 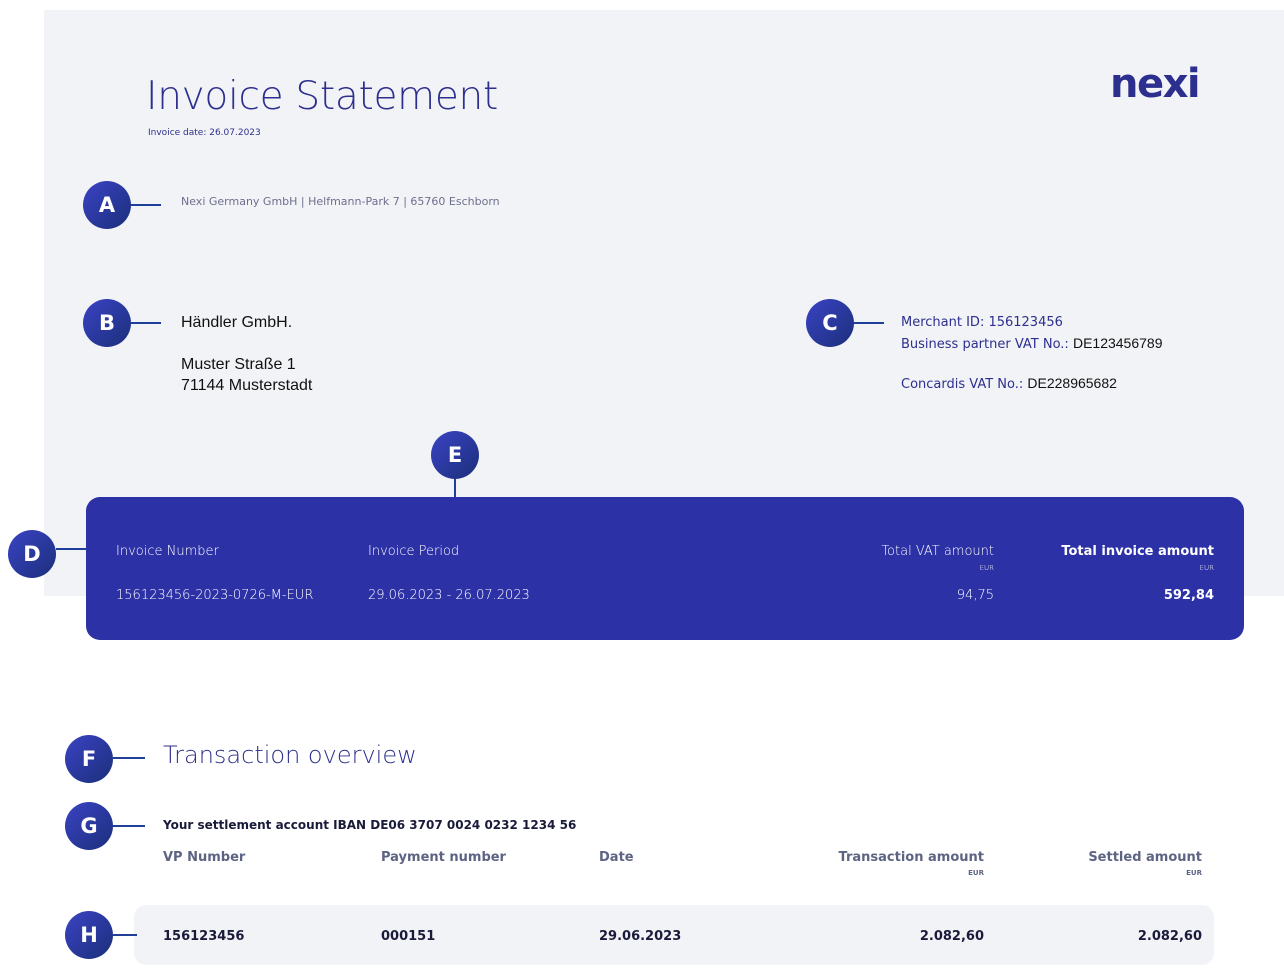 I want to click on nexi-logo: nexi, so click(x=1155, y=84).